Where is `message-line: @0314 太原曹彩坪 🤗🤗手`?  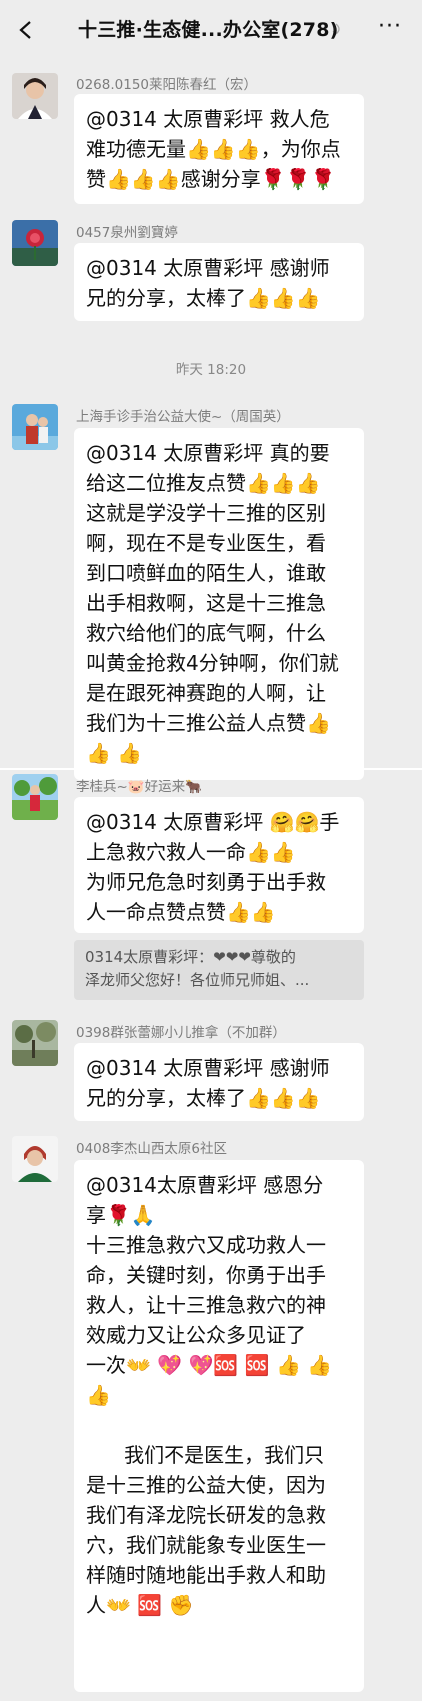 message-line: @0314 太原曹彩坪 🤗🤗手 is located at coordinates (213, 822).